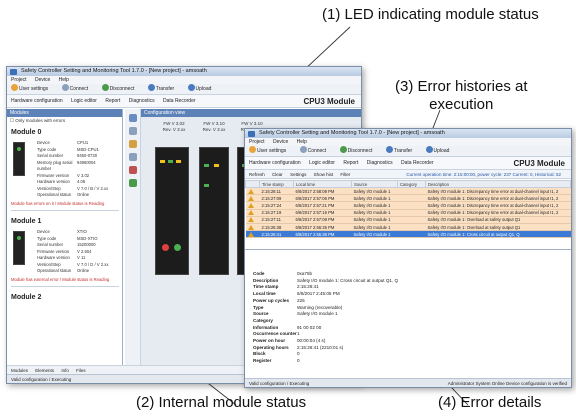  I want to click on upload-icon, so click(191, 87).